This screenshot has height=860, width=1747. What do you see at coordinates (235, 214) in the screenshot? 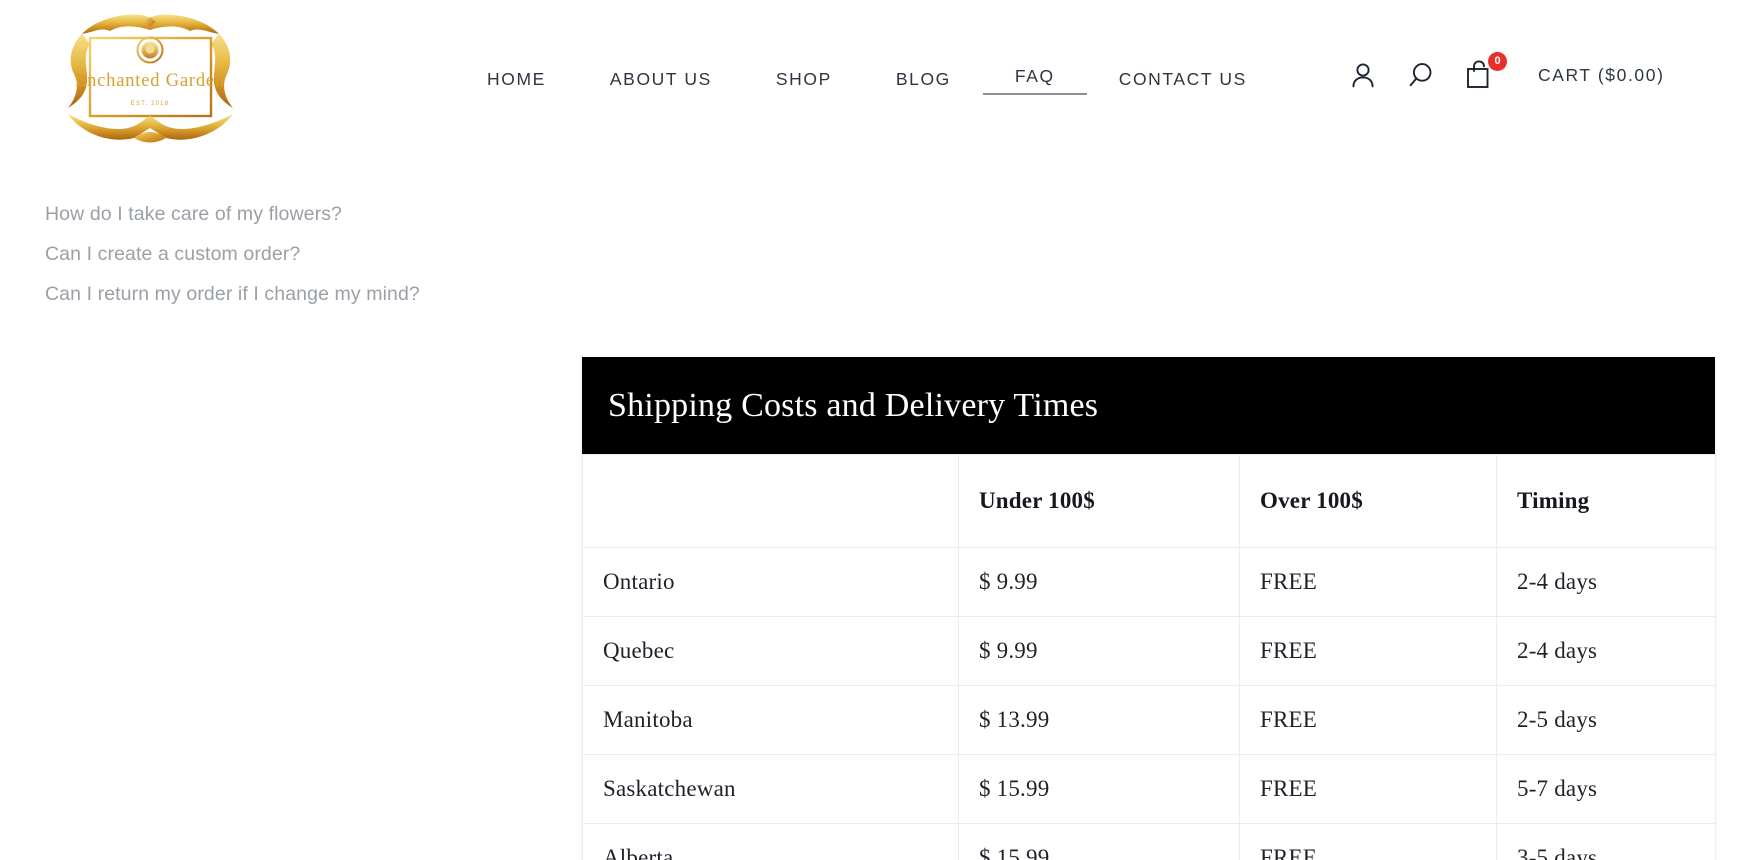
I see `faq-question-item: How do I take care of my flowers?` at bounding box center [235, 214].